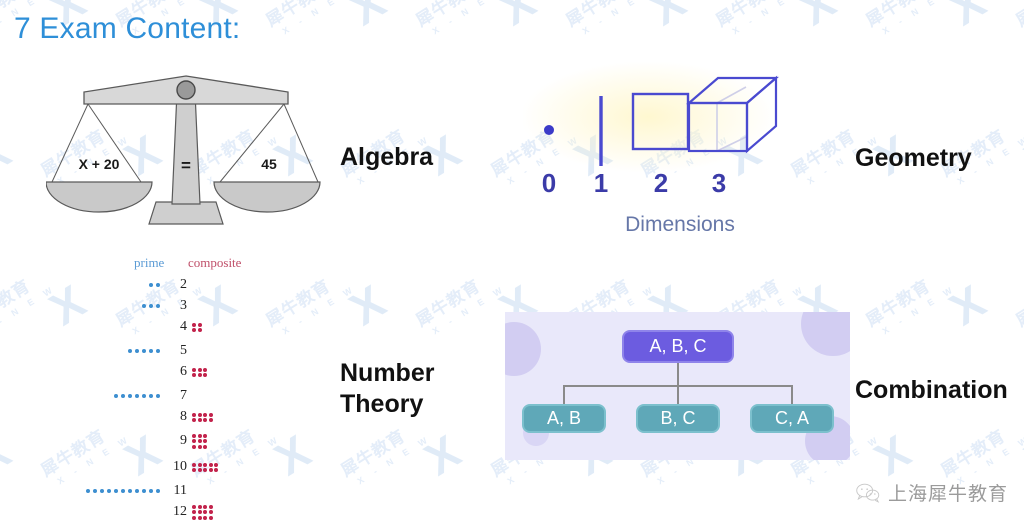  Describe the element at coordinates (868, 493) in the screenshot. I see `wechat-icon` at that location.